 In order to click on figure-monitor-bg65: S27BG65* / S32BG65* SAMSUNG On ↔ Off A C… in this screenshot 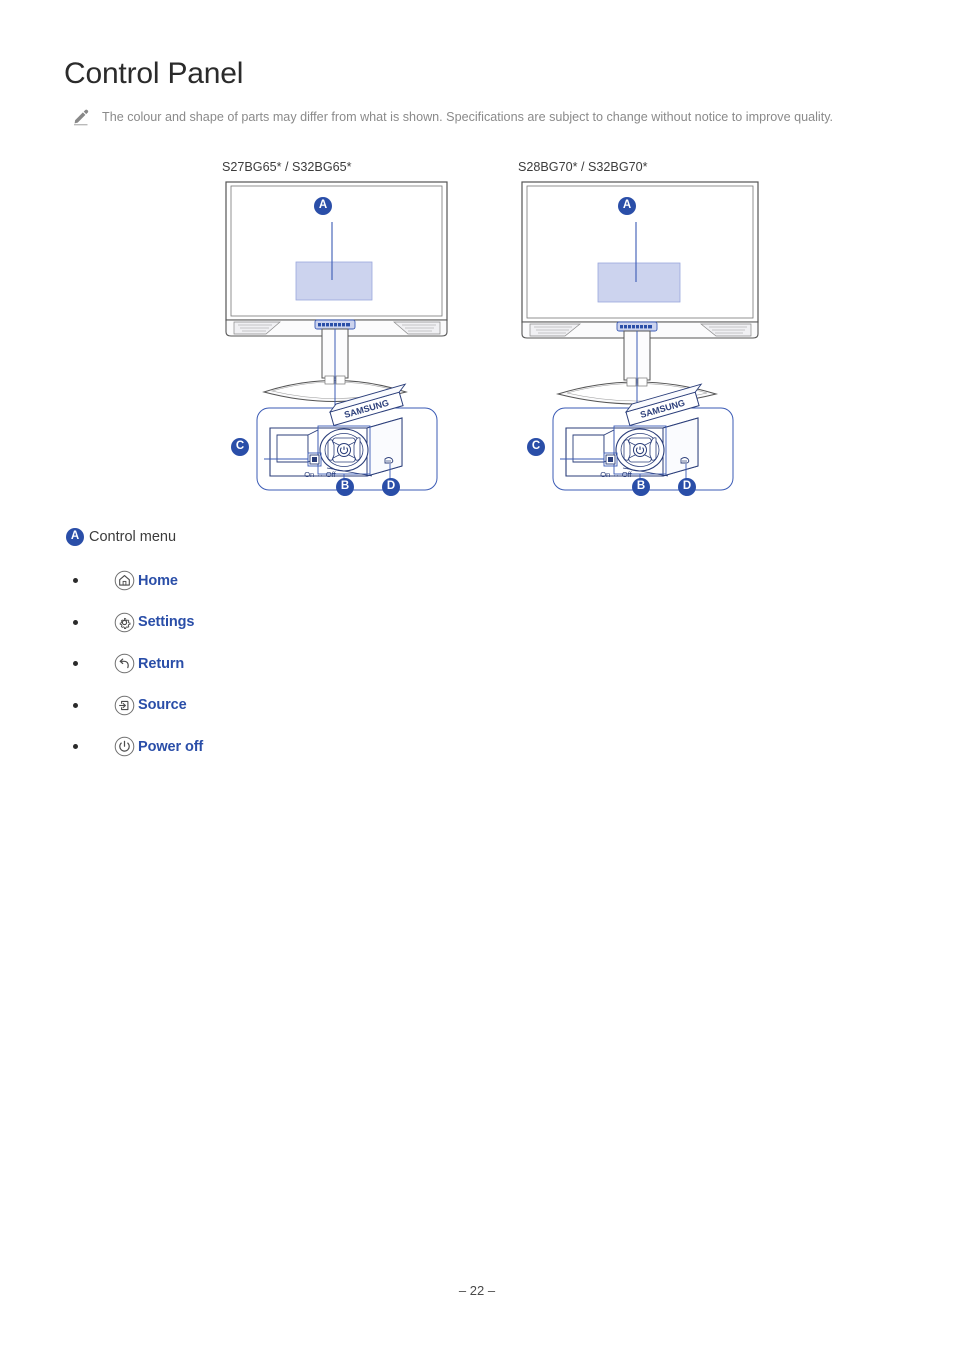, I will do `click(337, 342)`.